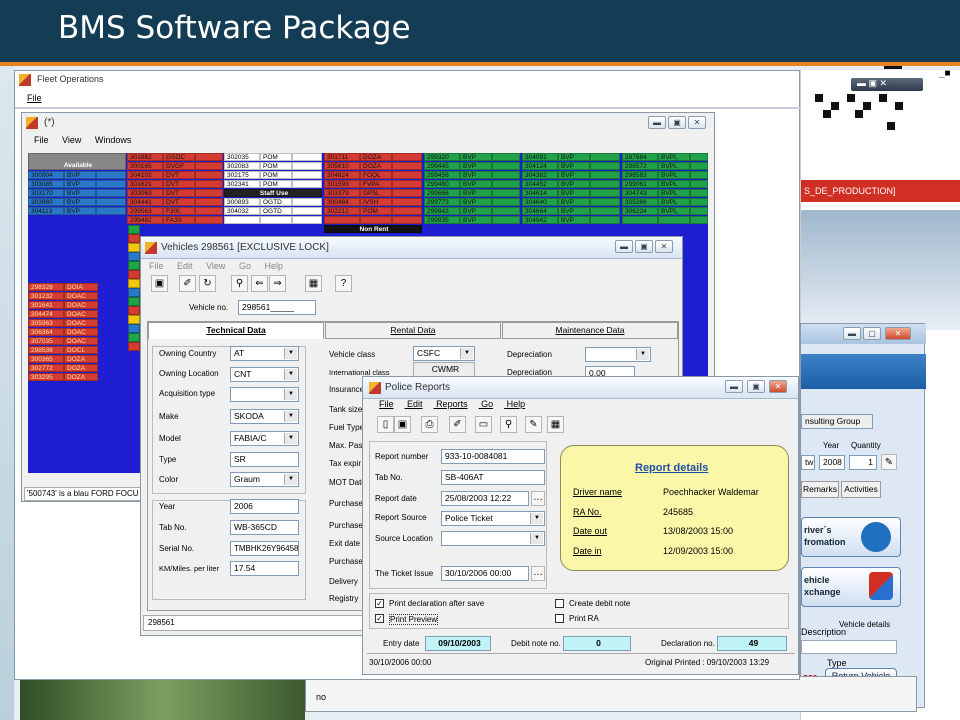  I want to click on grid-cell: 303063, so click(145, 193).